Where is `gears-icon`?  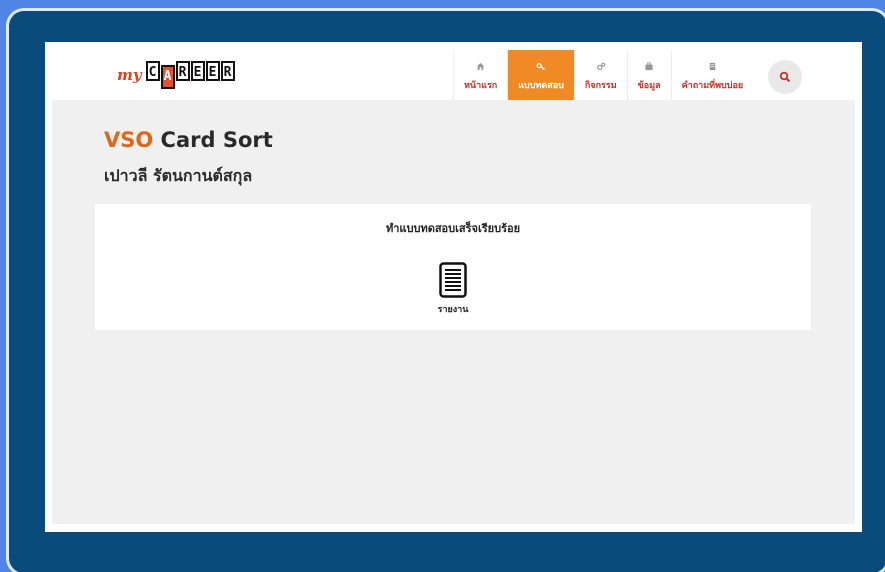
gears-icon is located at coordinates (601, 68).